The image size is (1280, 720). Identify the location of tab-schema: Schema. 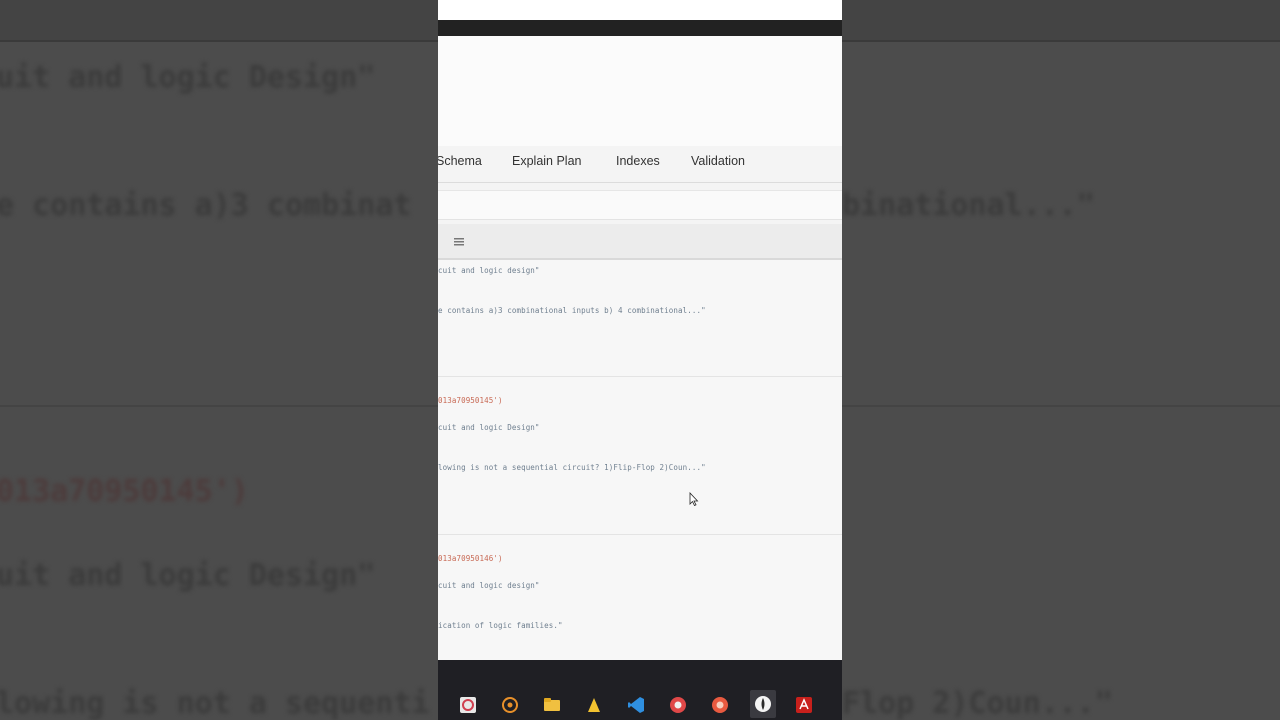
(460, 161).